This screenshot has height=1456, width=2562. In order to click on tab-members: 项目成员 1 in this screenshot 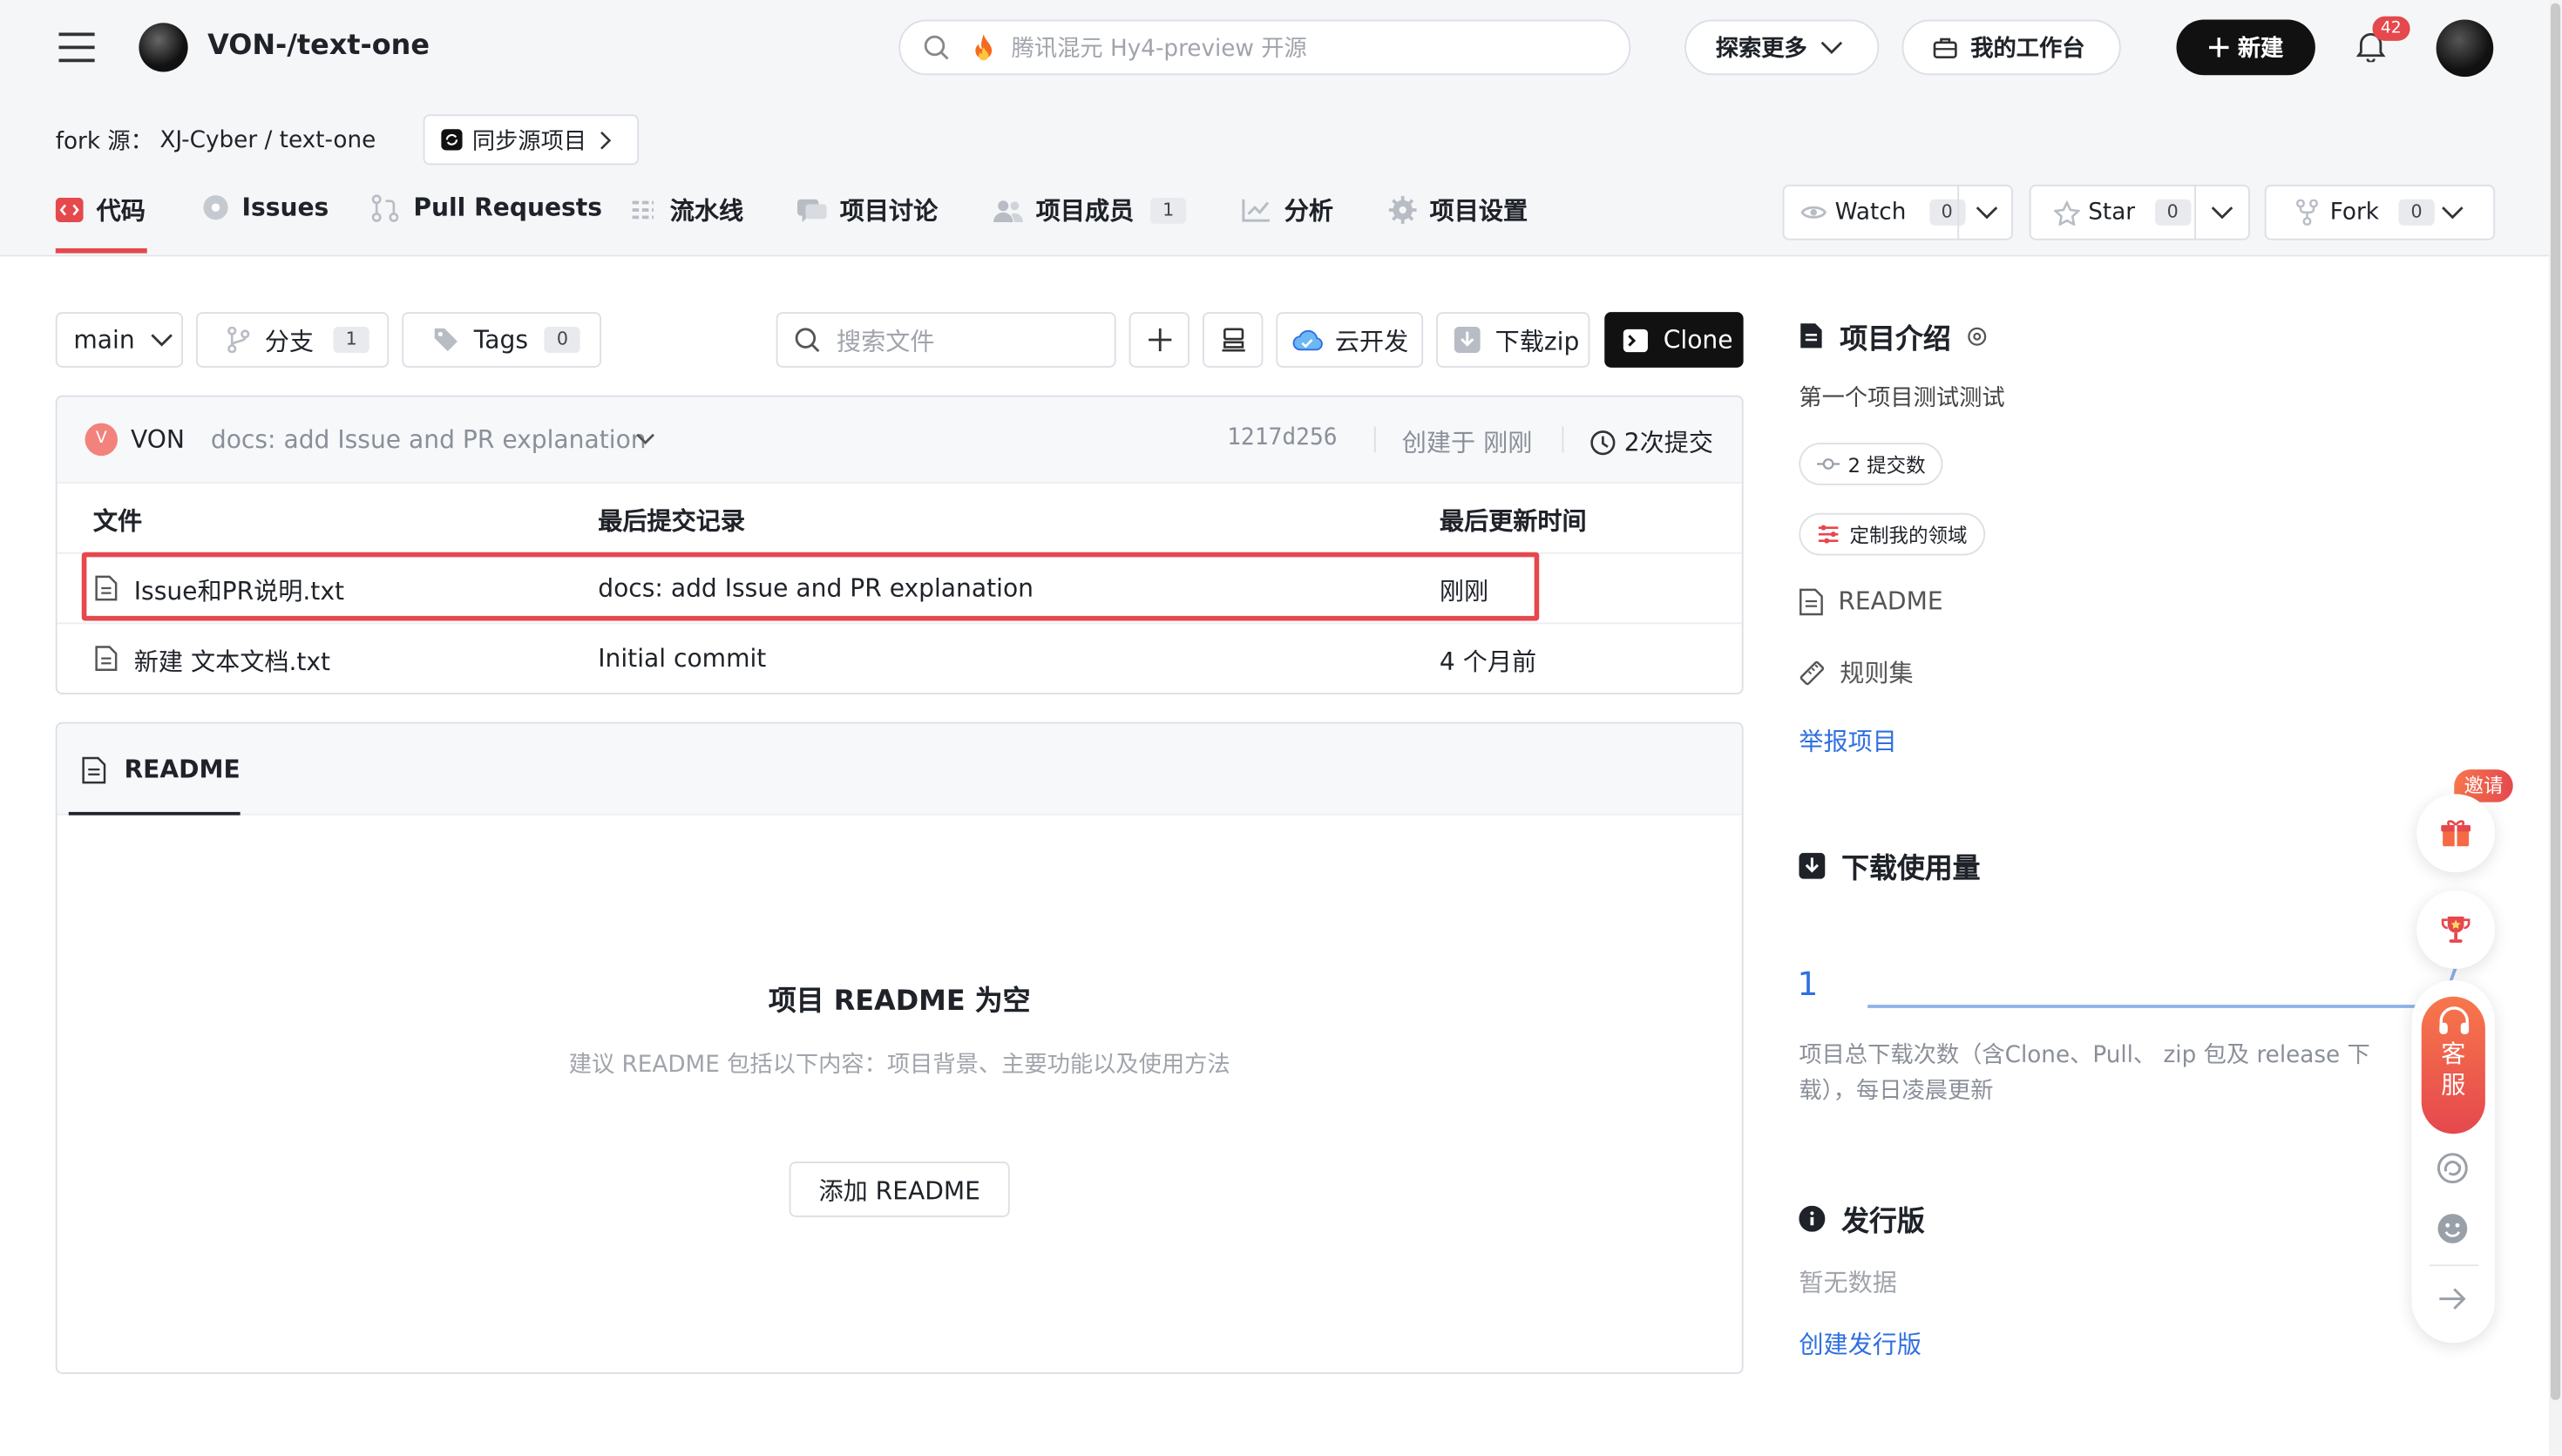, I will do `click(1090, 210)`.